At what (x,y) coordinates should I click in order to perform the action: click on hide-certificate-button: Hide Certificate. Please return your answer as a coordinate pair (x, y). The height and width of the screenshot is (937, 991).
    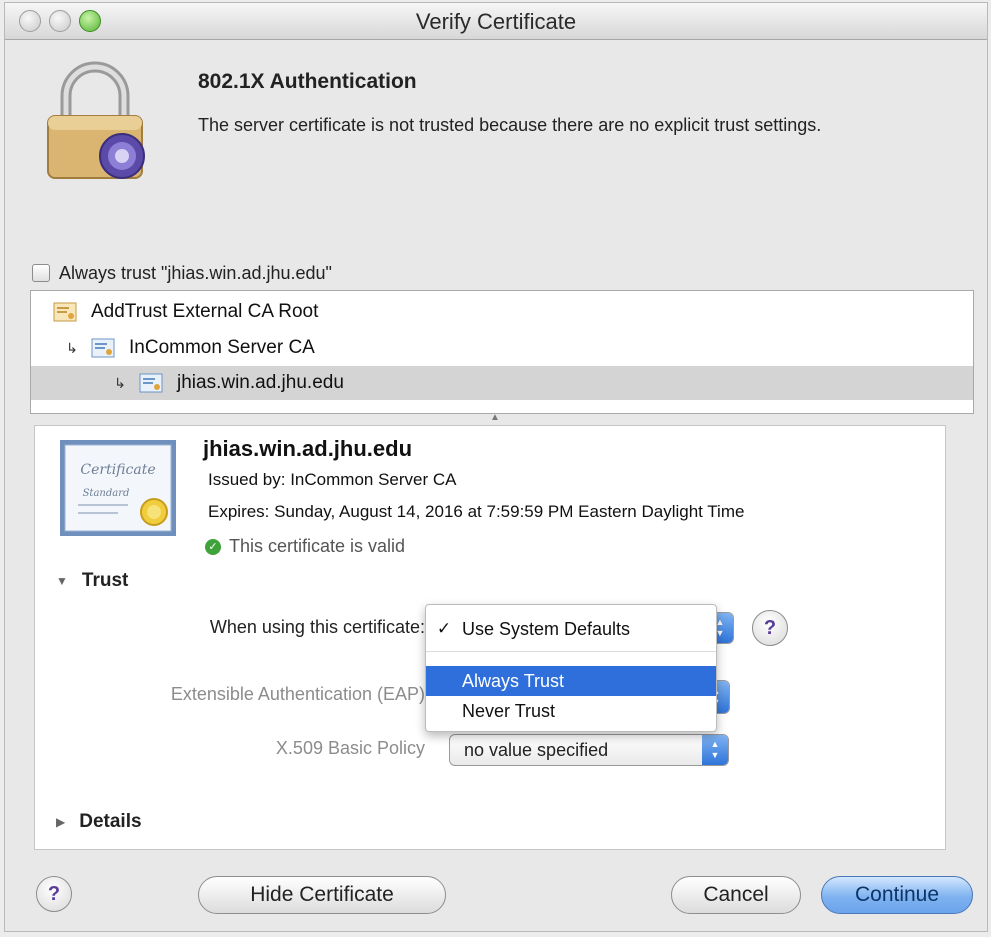
    Looking at the image, I should click on (322, 895).